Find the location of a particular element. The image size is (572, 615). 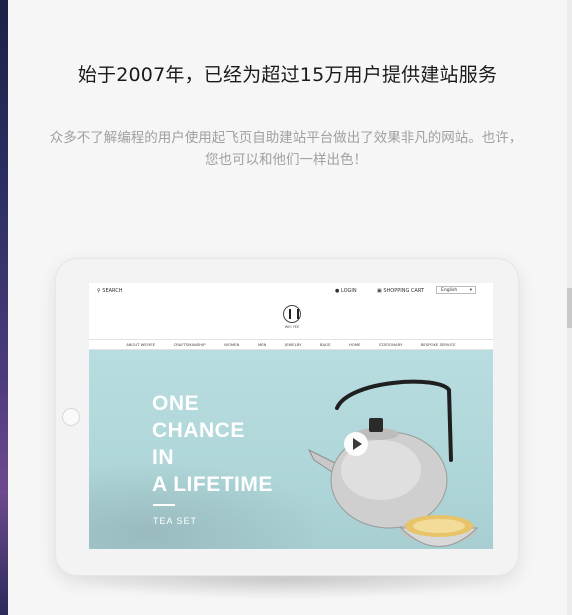

preview-logo-caption: WEI YEE is located at coordinates (292, 327).